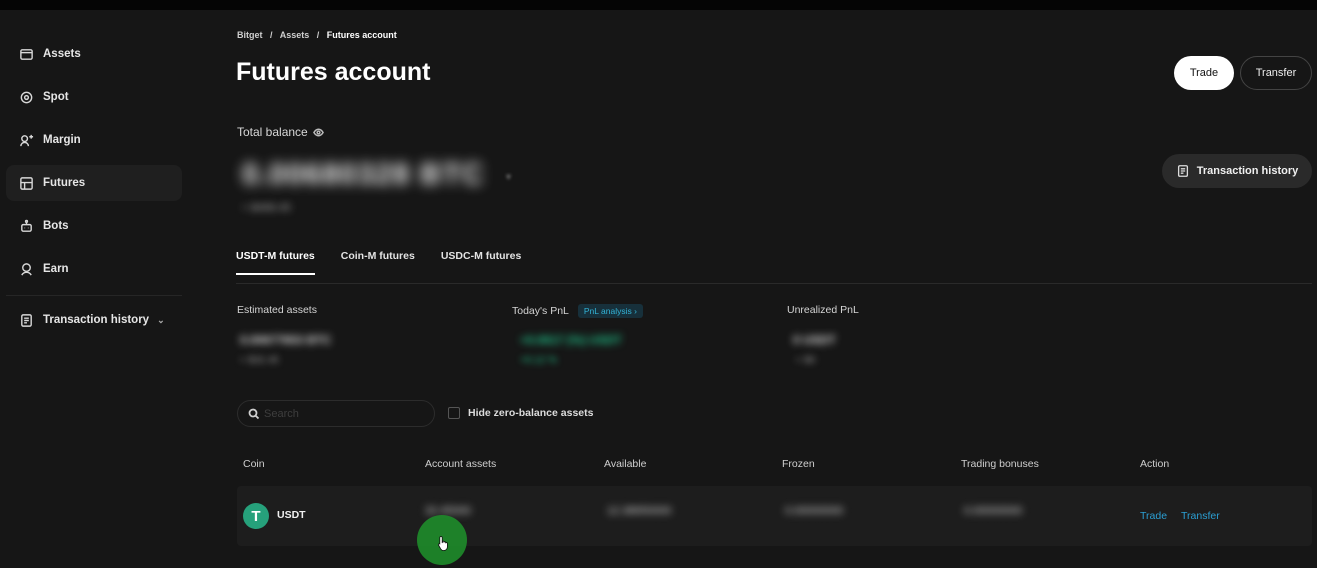 The height and width of the screenshot is (568, 1317). I want to click on chevron-down-icon: ⌄, so click(161, 319).